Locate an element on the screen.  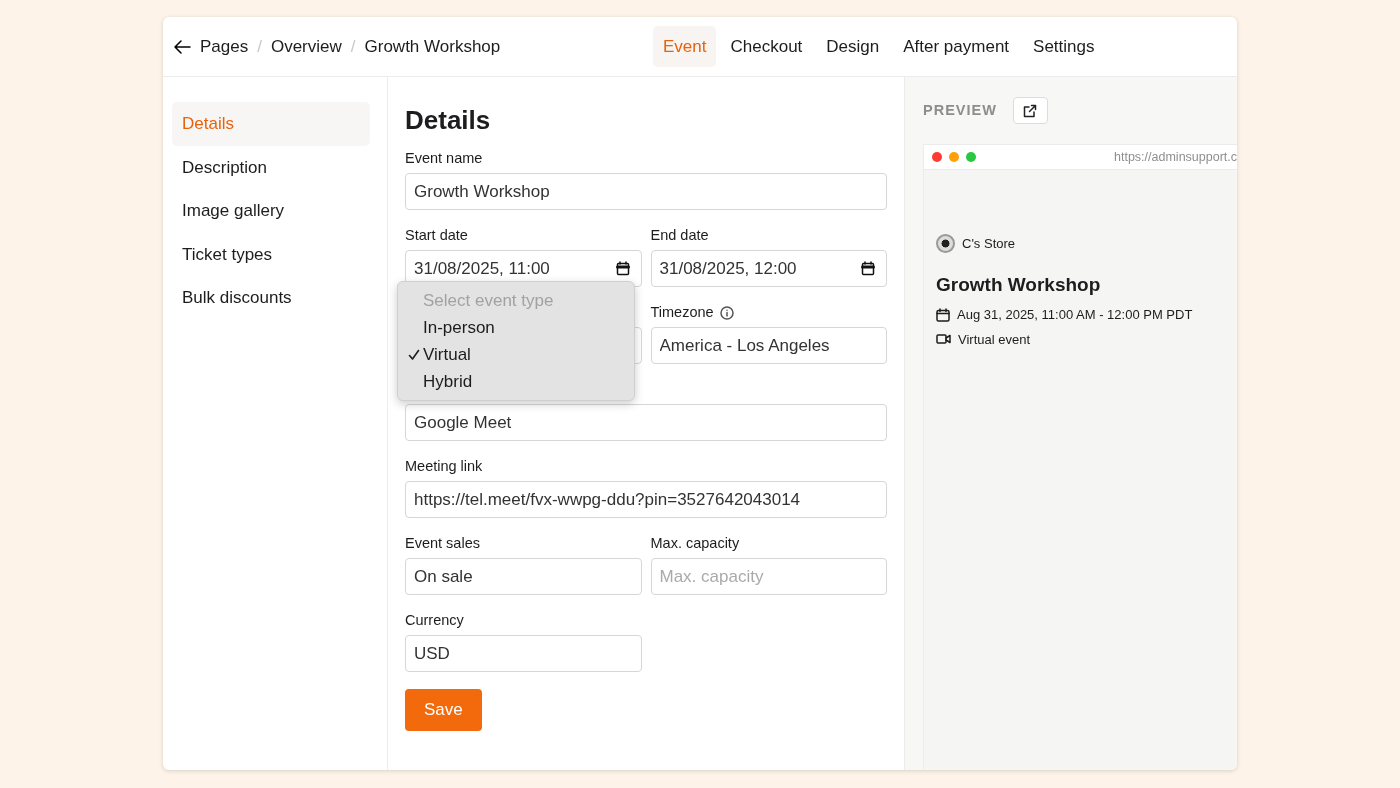
url-text: https://adminsupport.c is located at coordinates (1175, 157).